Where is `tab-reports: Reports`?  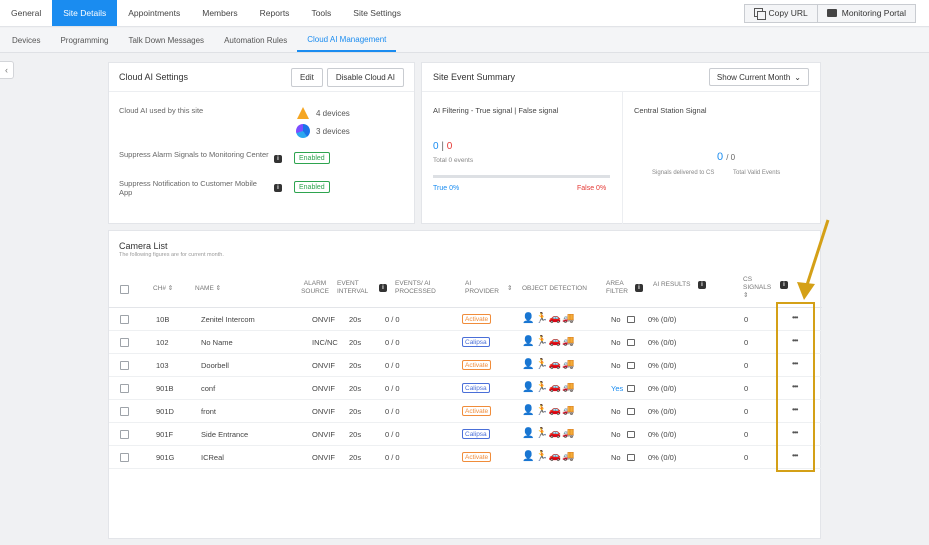 tab-reports: Reports is located at coordinates (275, 13).